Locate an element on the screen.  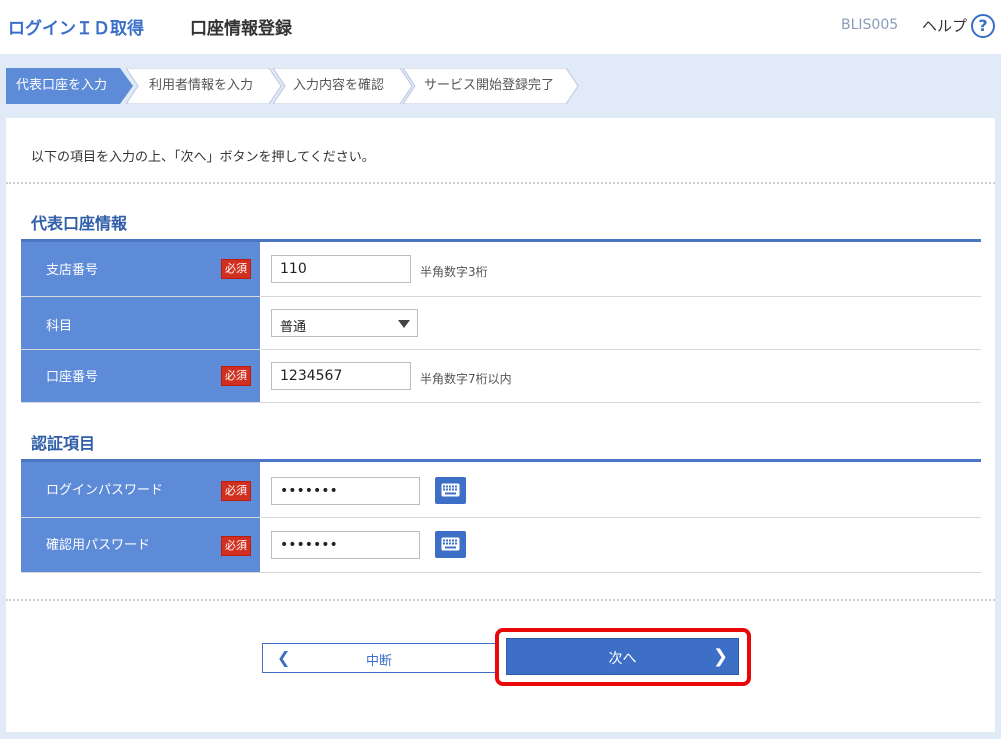
branch-row: 支店番号 必須 半角数字3桁 is located at coordinates (501, 269).